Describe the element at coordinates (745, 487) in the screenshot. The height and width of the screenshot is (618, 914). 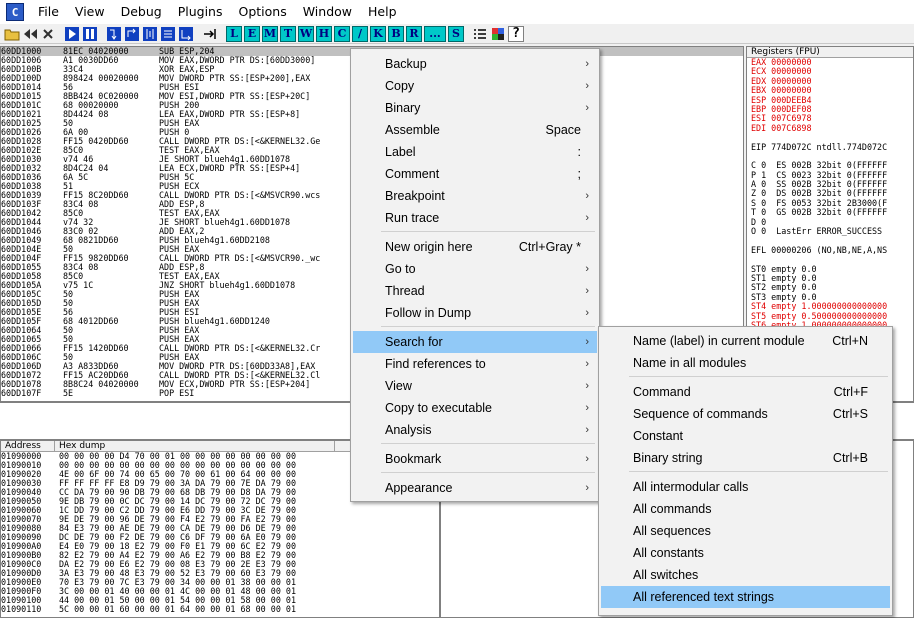
I see `submenu-item-all-intermodular-calls: All intermodular calls` at that location.